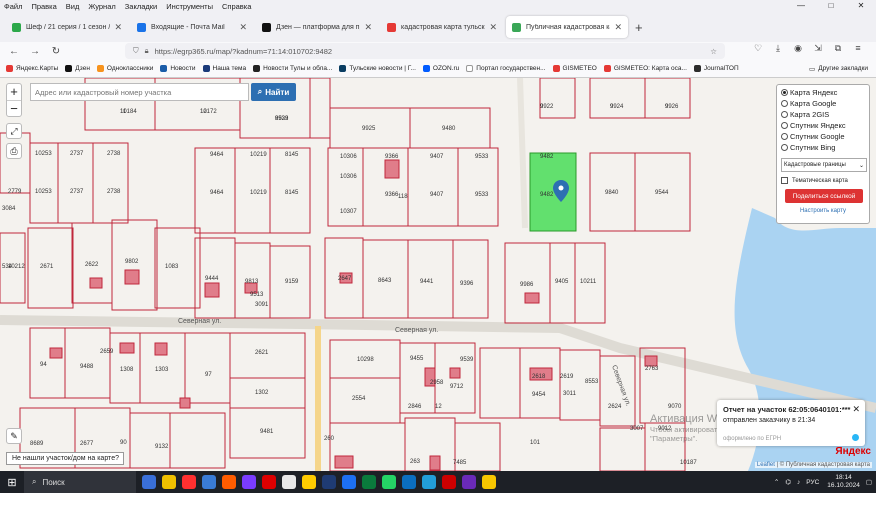  Describe the element at coordinates (567, 27) in the screenshot. I see `tab-public-cadastral-map: Публичная кадастровая карта✕` at that location.